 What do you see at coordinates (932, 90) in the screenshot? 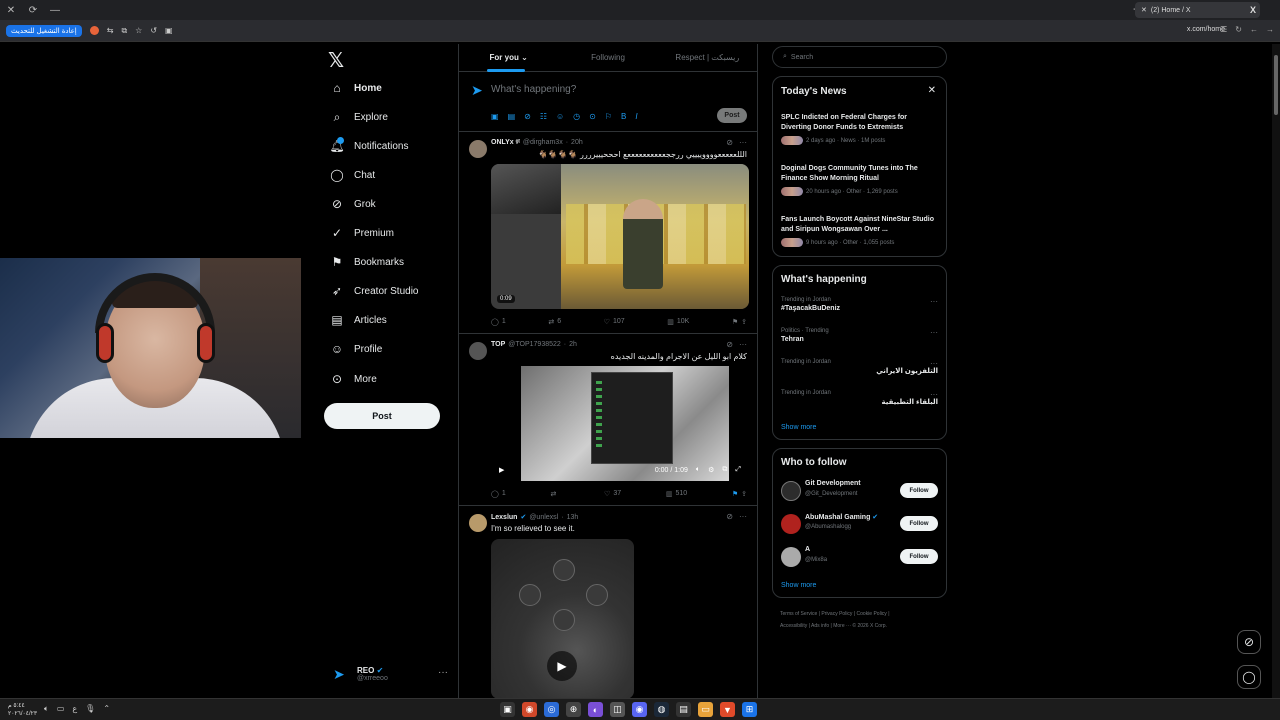
I see `close-icon: ✕` at bounding box center [932, 90].